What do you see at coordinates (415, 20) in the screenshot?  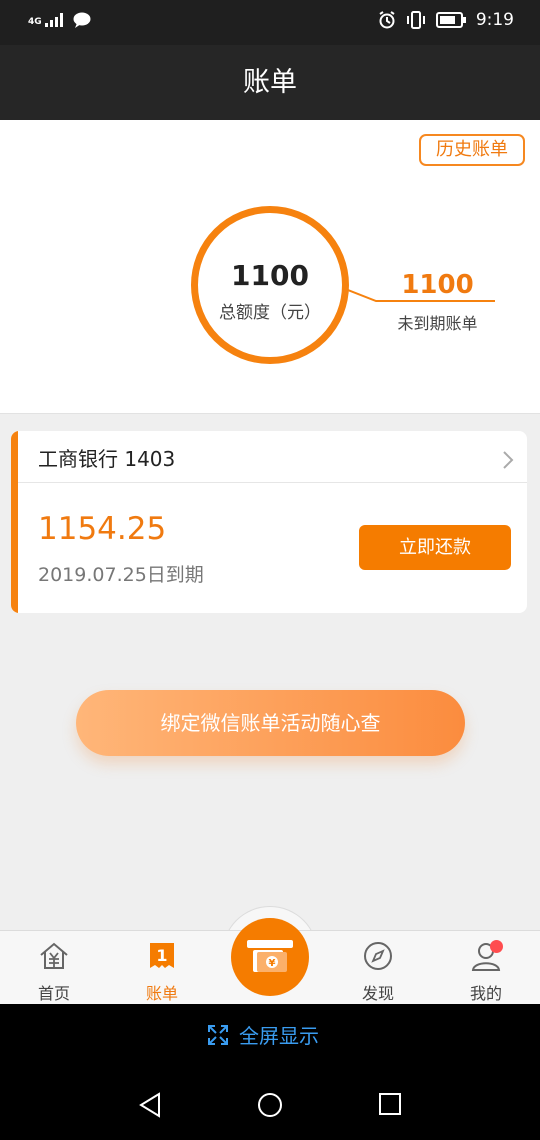 I see `vibrate-icon` at bounding box center [415, 20].